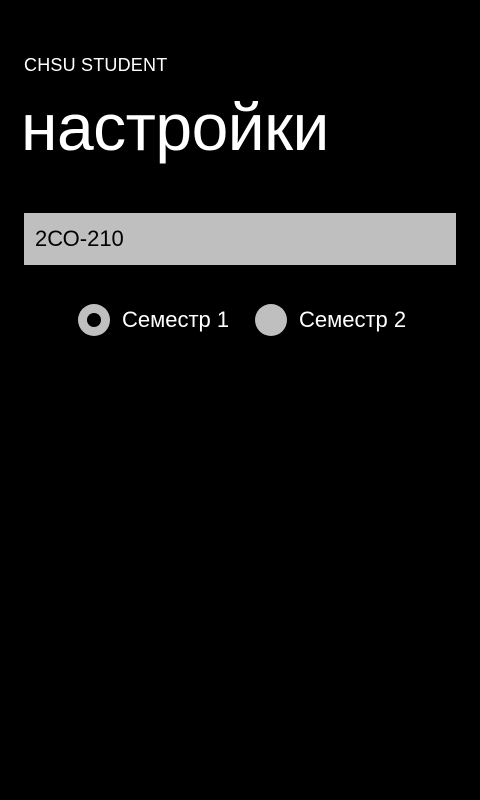 The height and width of the screenshot is (800, 480). What do you see at coordinates (240, 320) in the screenshot?
I see `semester-radio-group: Семестр 1 Семестр 2` at bounding box center [240, 320].